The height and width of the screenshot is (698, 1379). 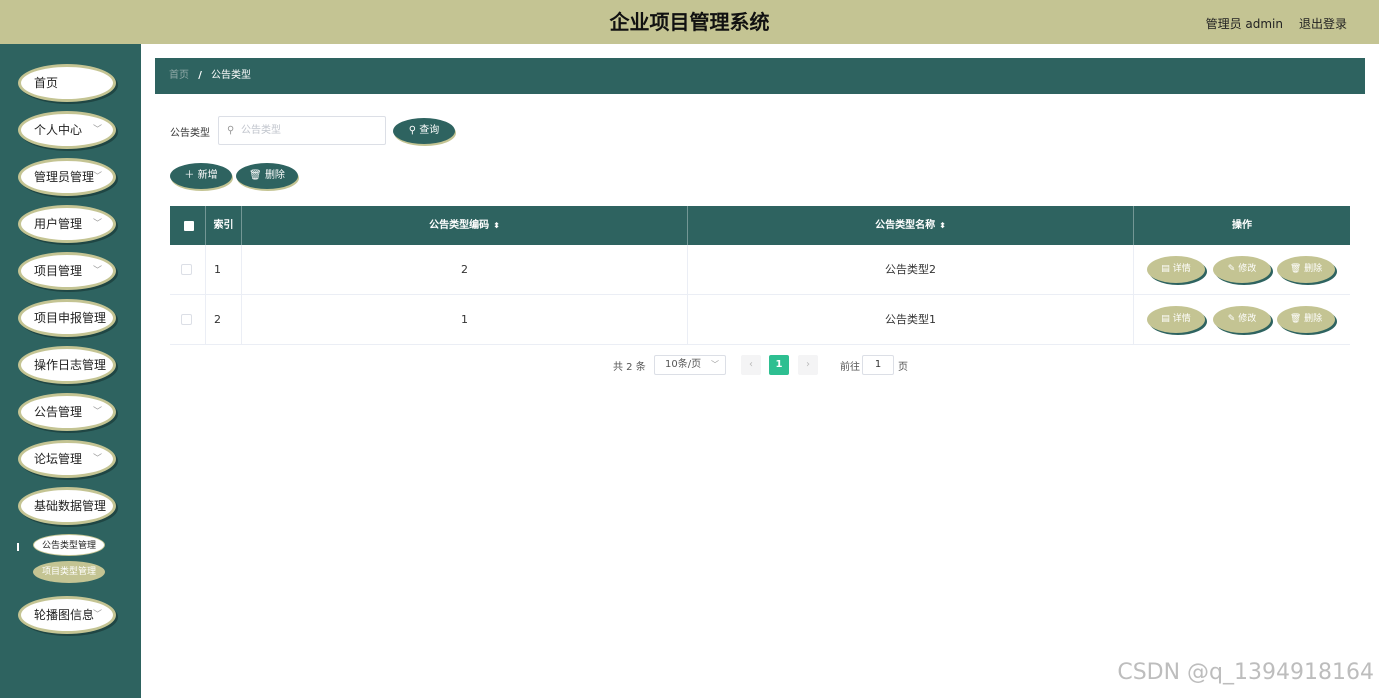 What do you see at coordinates (465, 320) in the screenshot?
I see `code-cell: 1` at bounding box center [465, 320].